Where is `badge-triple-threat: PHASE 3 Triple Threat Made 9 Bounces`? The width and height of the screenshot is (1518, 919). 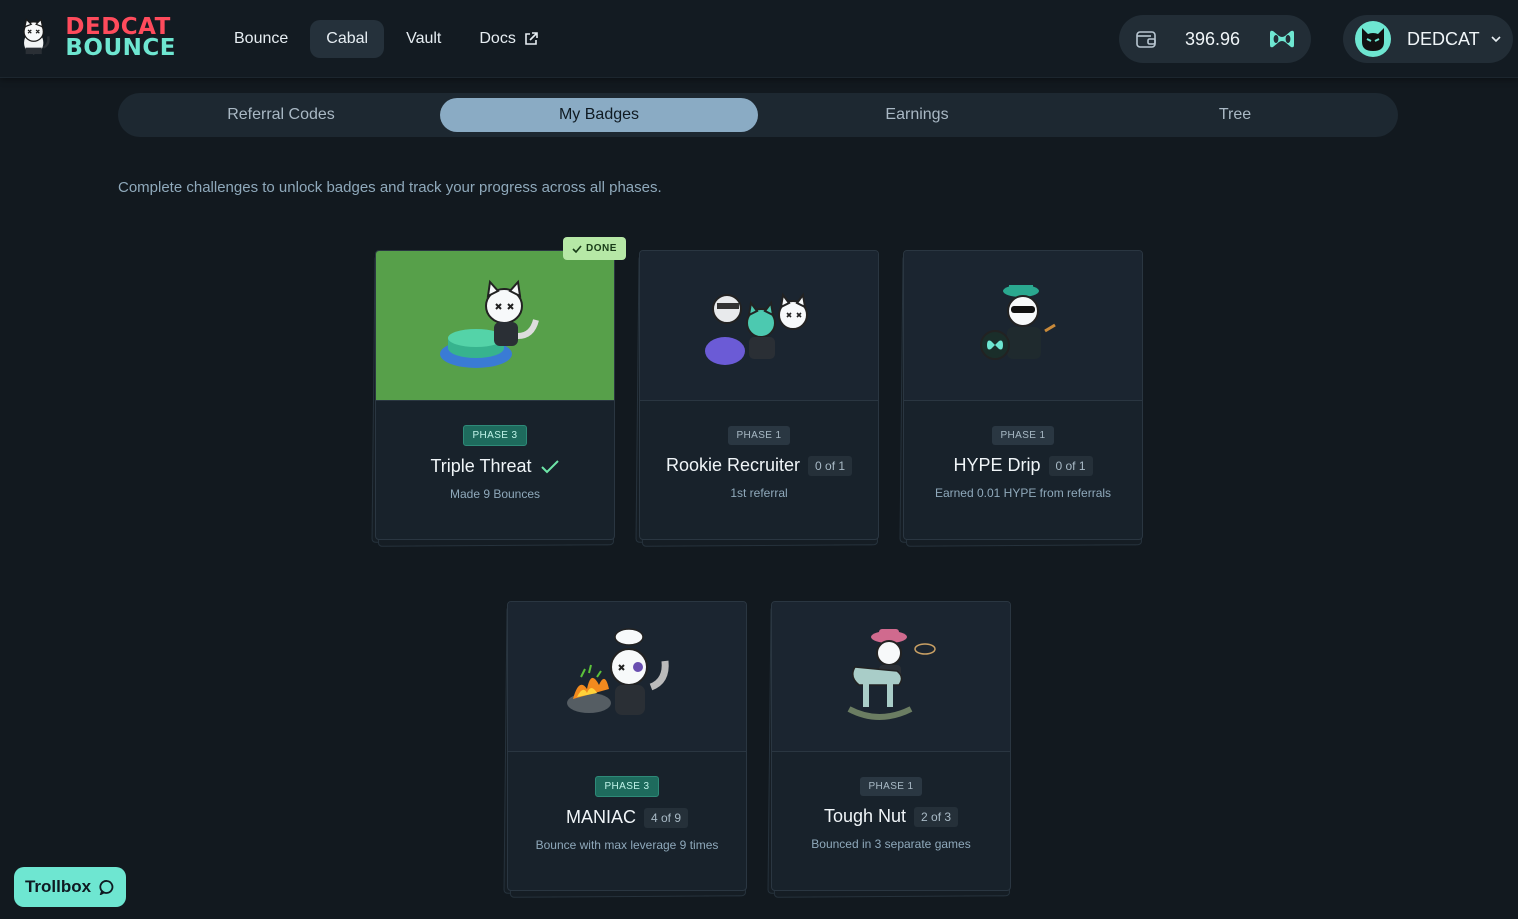
badge-triple-threat: PHASE 3 Triple Threat Made 9 Bounces is located at coordinates (493, 398).